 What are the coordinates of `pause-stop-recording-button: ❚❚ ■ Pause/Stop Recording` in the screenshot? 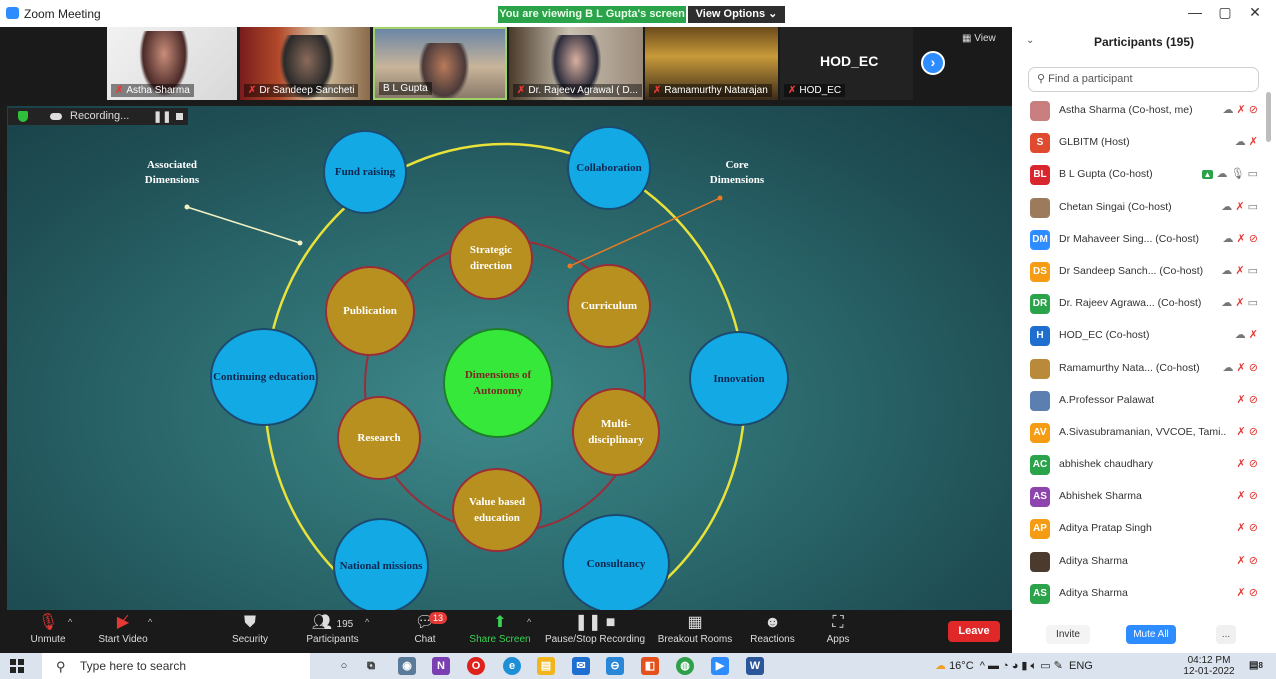 It's located at (595, 631).